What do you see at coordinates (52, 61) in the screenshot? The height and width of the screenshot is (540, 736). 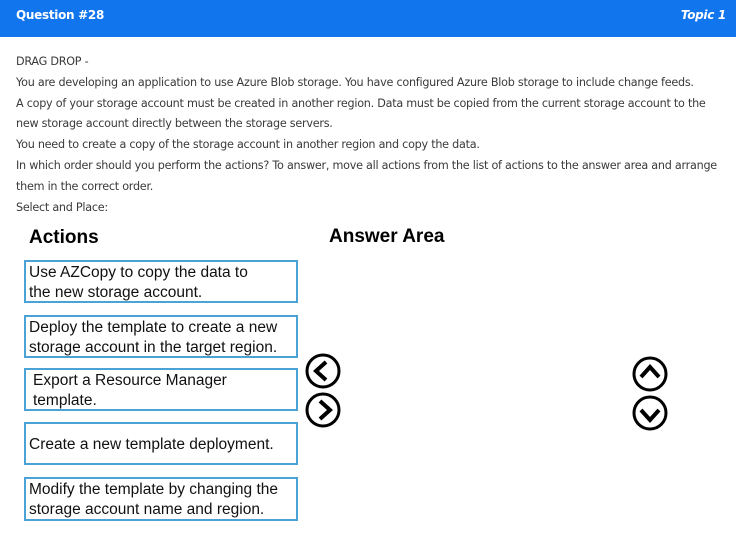 I see `question-line: DRAG DROP -` at bounding box center [52, 61].